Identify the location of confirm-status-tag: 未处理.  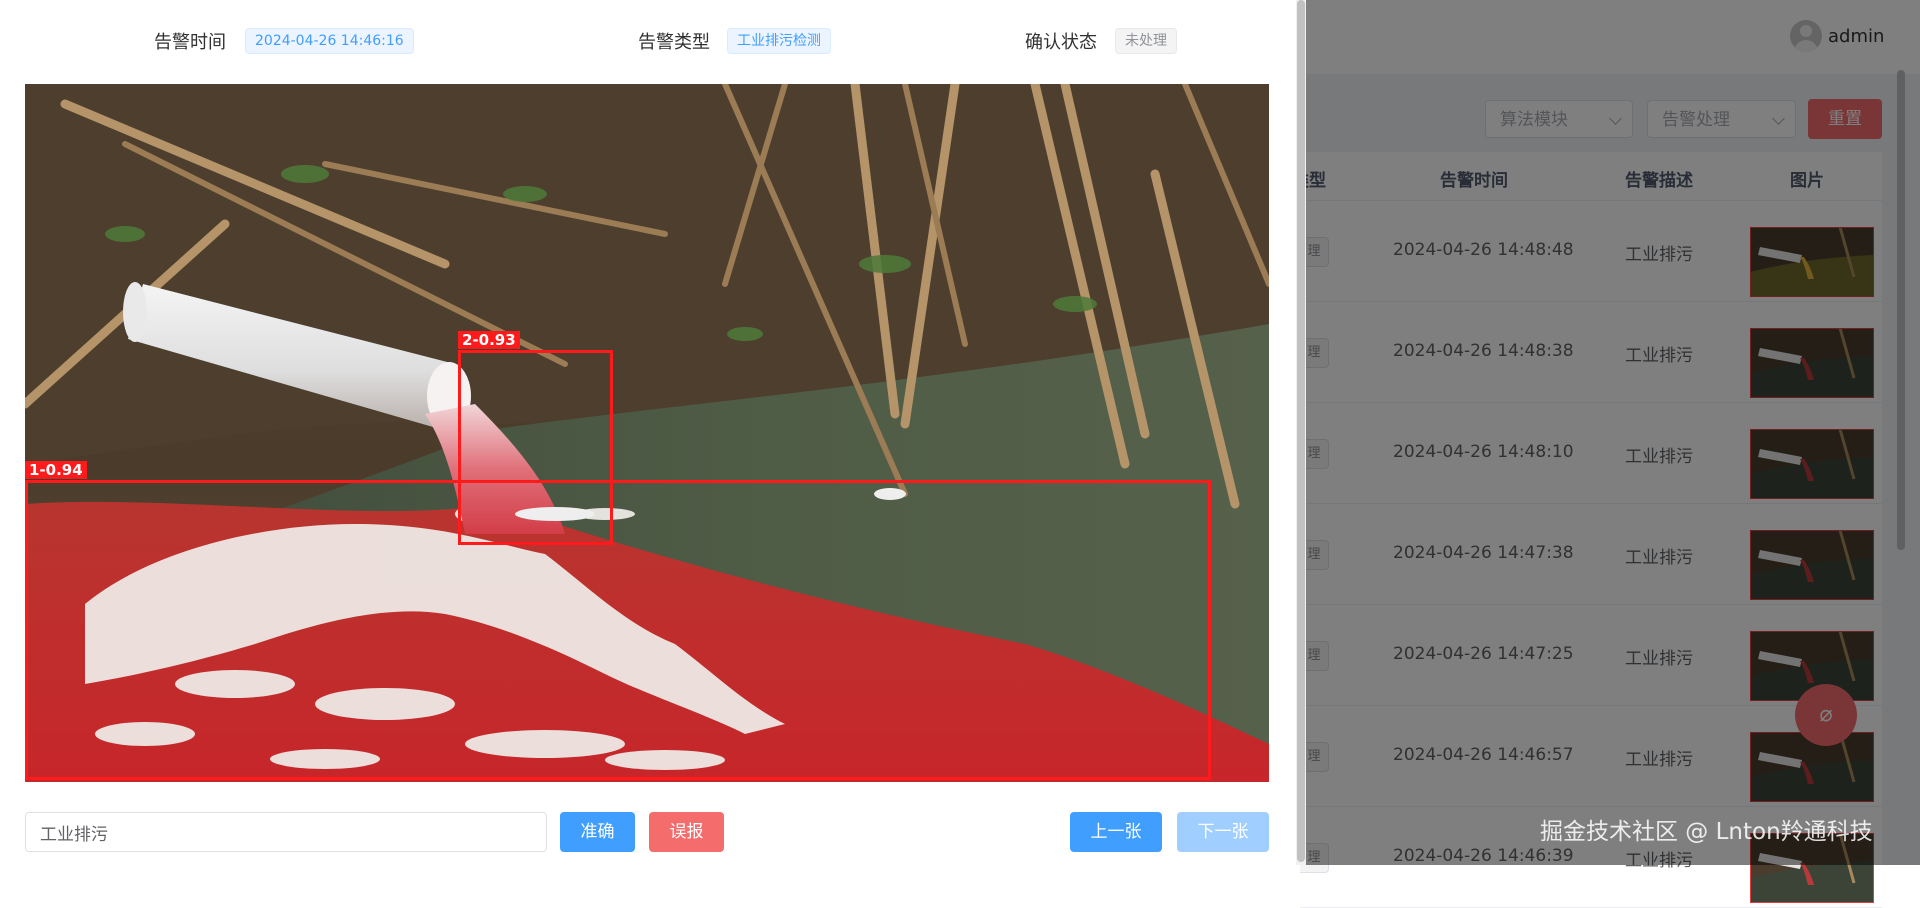
(1146, 41).